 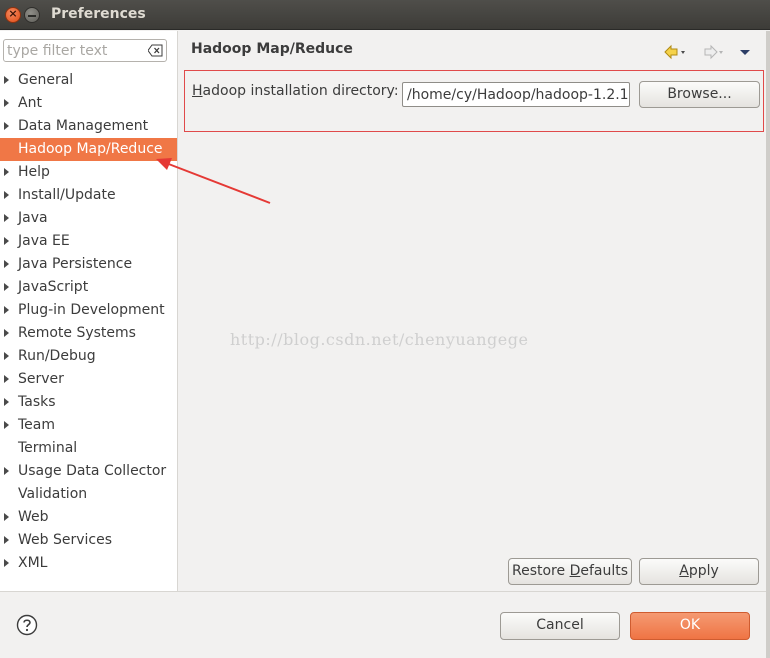 What do you see at coordinates (92, 471) in the screenshot?
I see `tree-item-label: Usage Data Collector` at bounding box center [92, 471].